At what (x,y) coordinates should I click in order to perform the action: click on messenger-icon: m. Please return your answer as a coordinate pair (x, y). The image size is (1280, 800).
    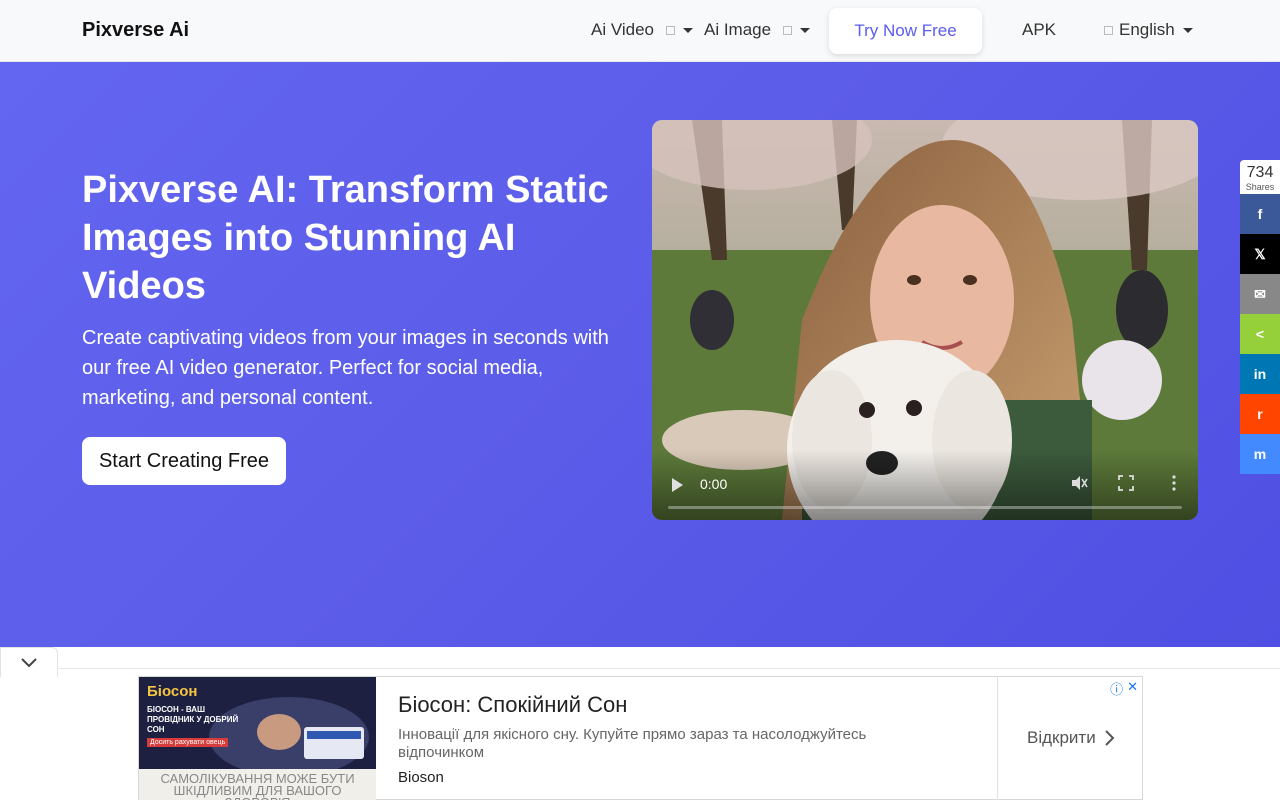
    Looking at the image, I should click on (1260, 454).